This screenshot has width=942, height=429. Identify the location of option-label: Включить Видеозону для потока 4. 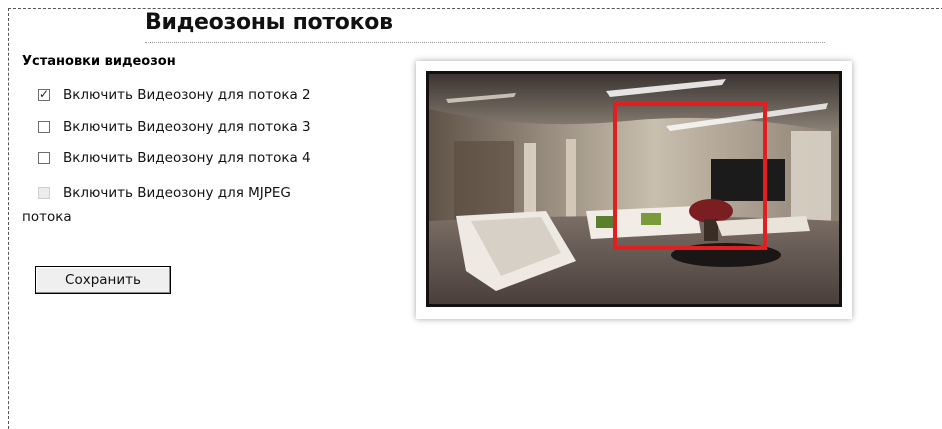
(187, 158).